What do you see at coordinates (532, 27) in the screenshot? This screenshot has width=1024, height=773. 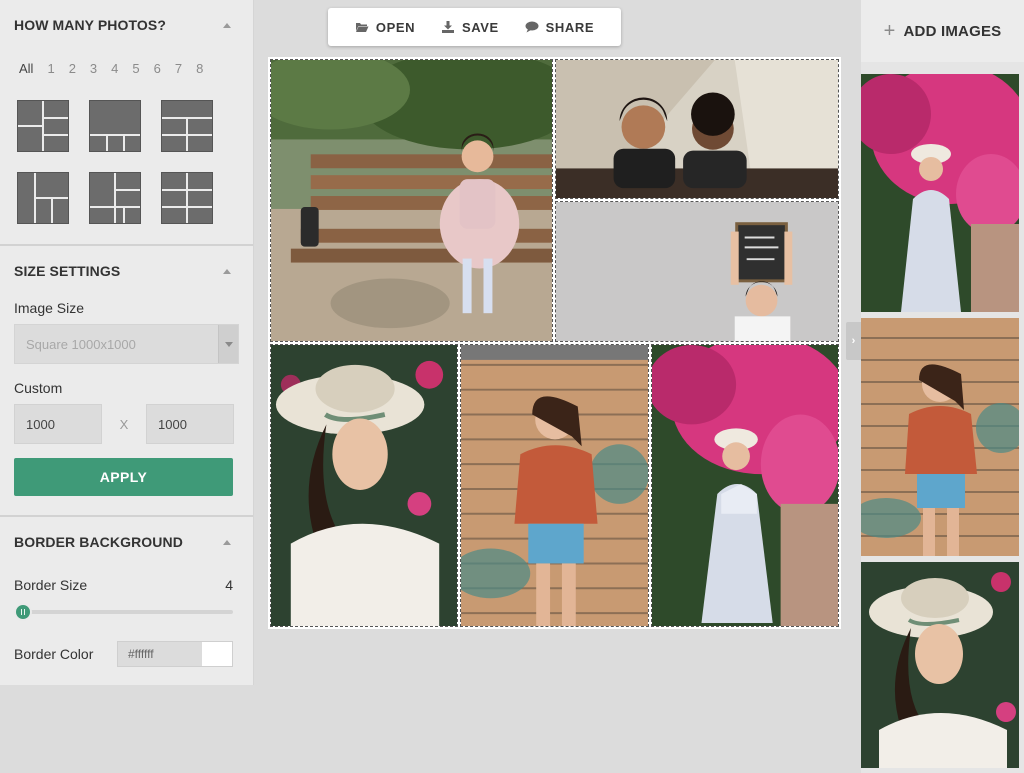 I see `comment-icon` at bounding box center [532, 27].